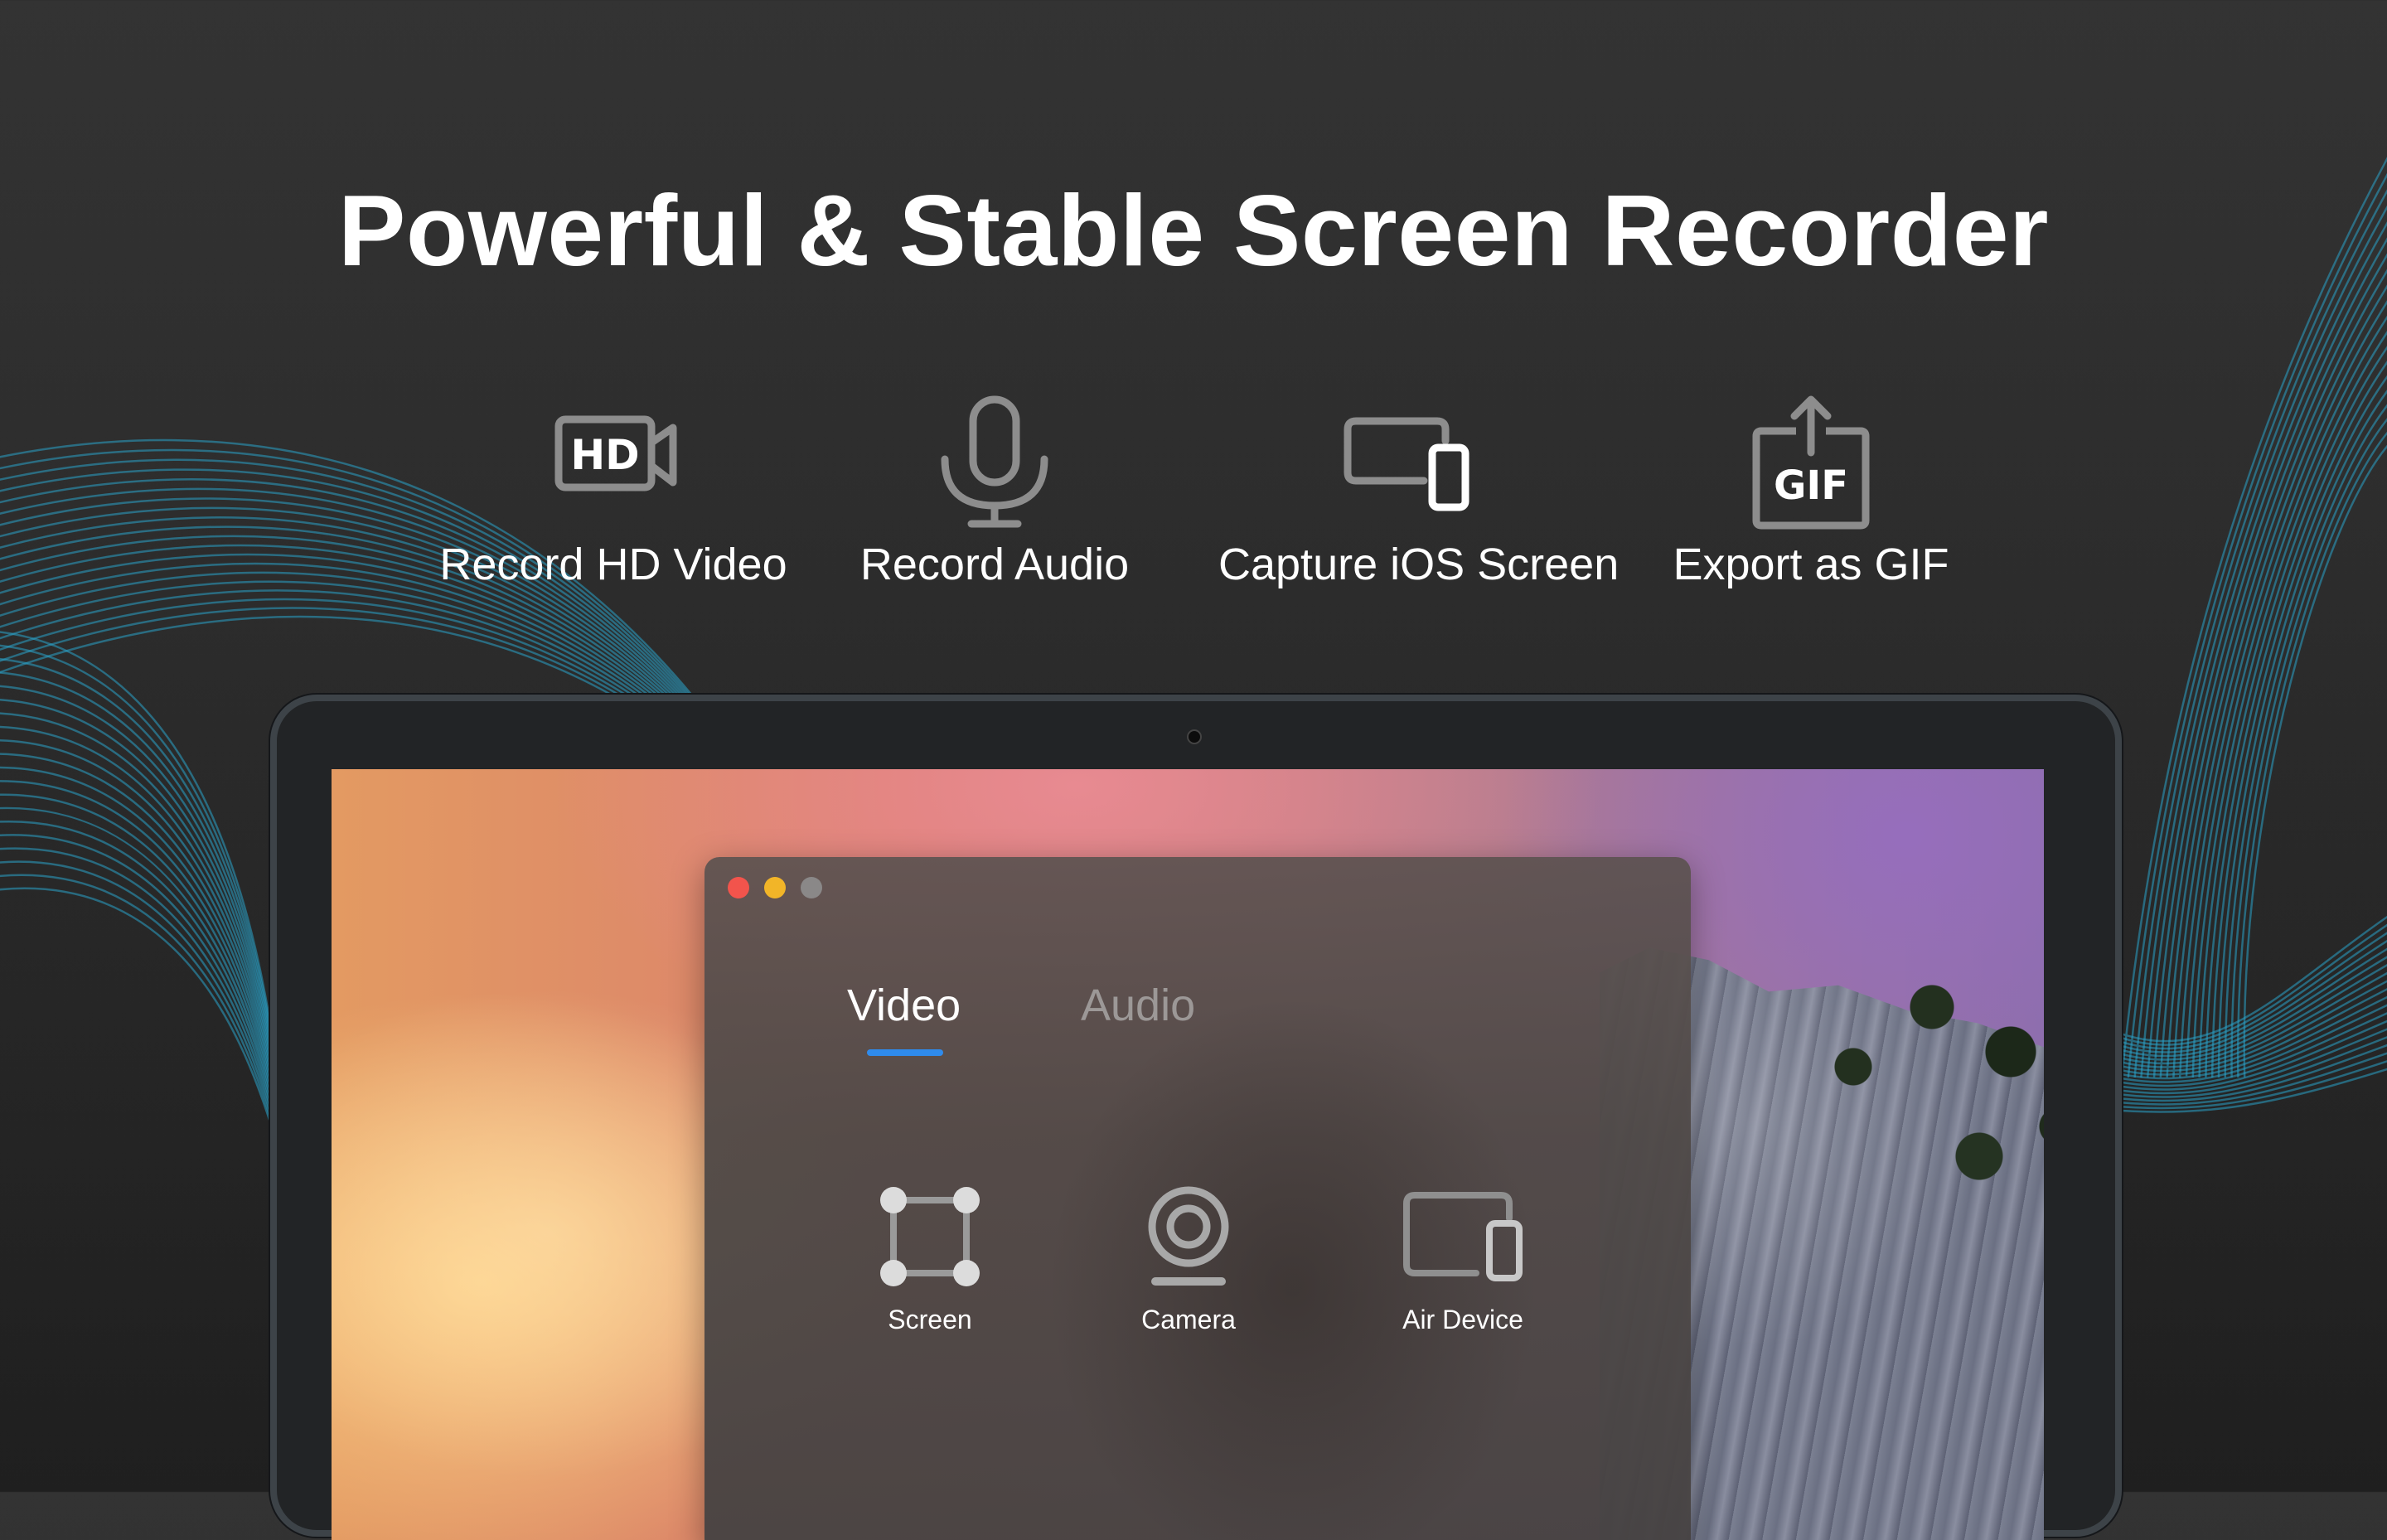 This screenshot has height=1540, width=2387. I want to click on feature-label: Record HD Video, so click(613, 565).